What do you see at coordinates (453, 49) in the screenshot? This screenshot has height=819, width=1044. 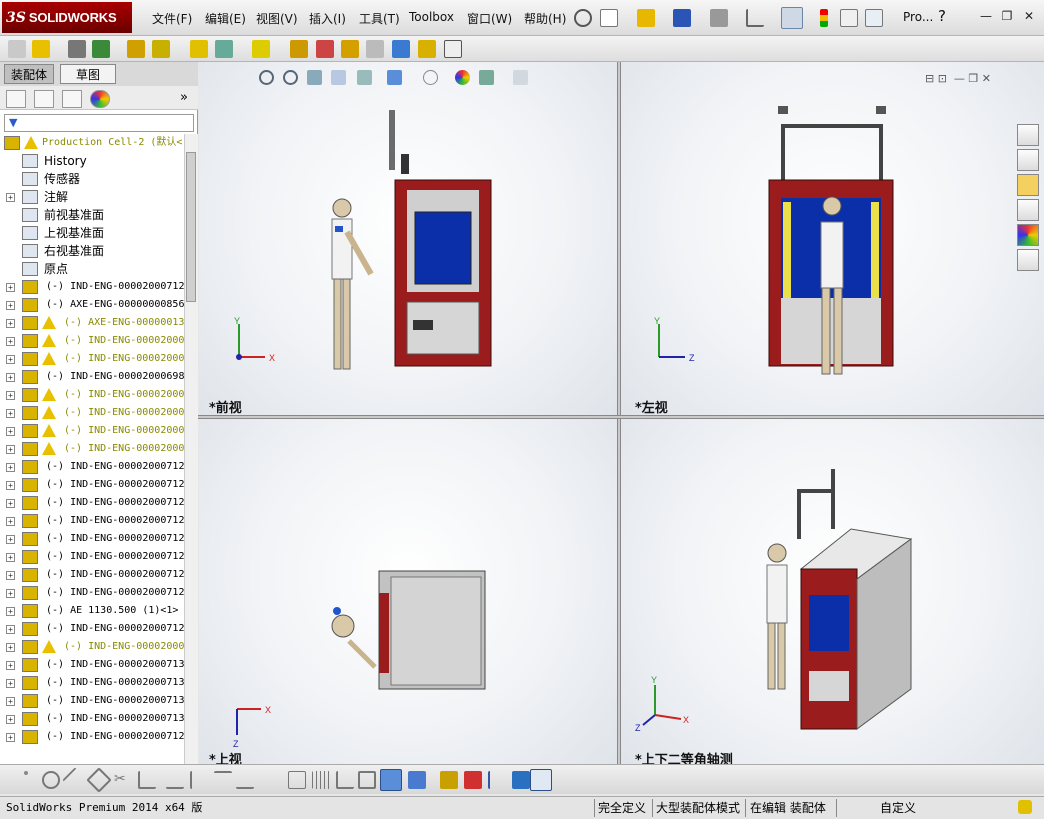 I see `snapshot-icon` at bounding box center [453, 49].